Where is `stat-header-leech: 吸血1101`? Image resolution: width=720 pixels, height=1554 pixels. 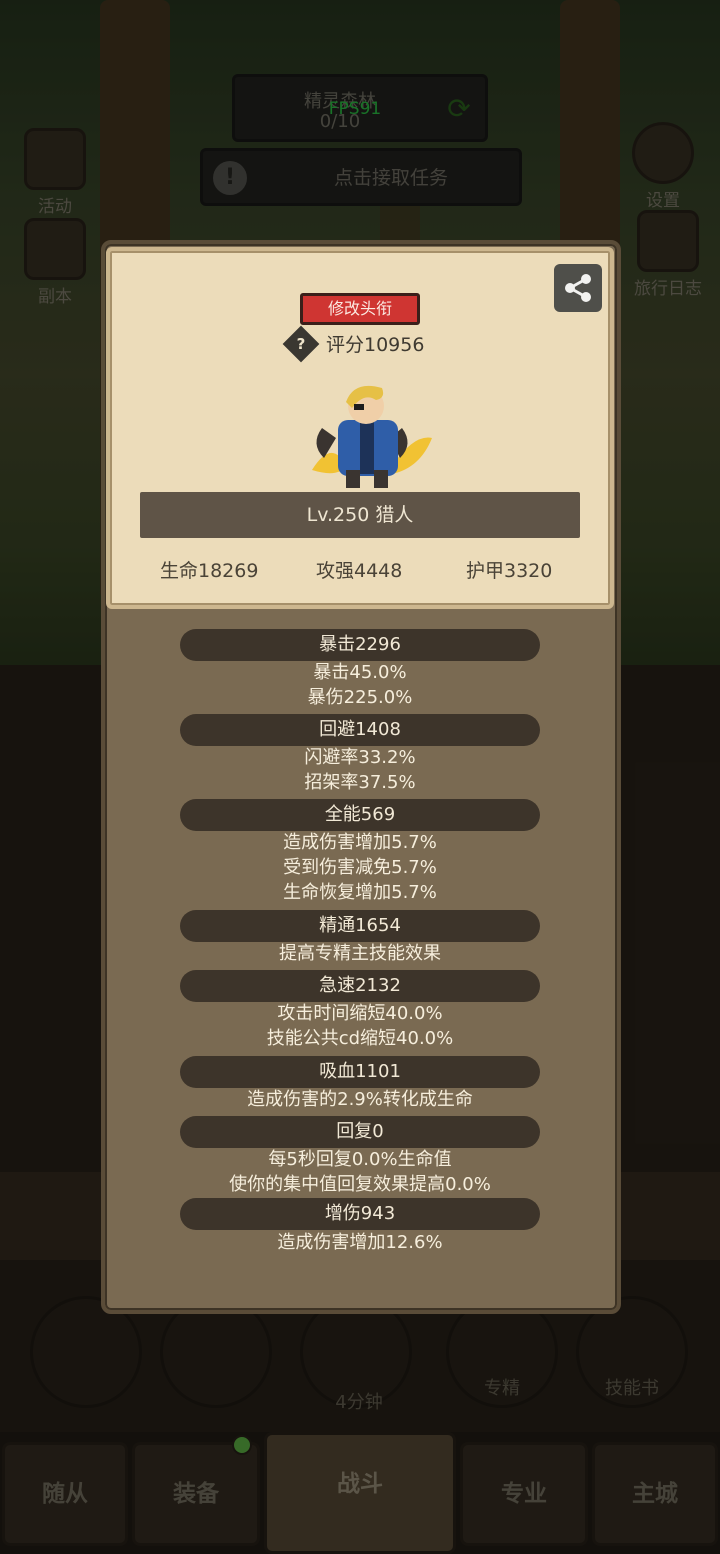 stat-header-leech: 吸血1101 is located at coordinates (360, 1072).